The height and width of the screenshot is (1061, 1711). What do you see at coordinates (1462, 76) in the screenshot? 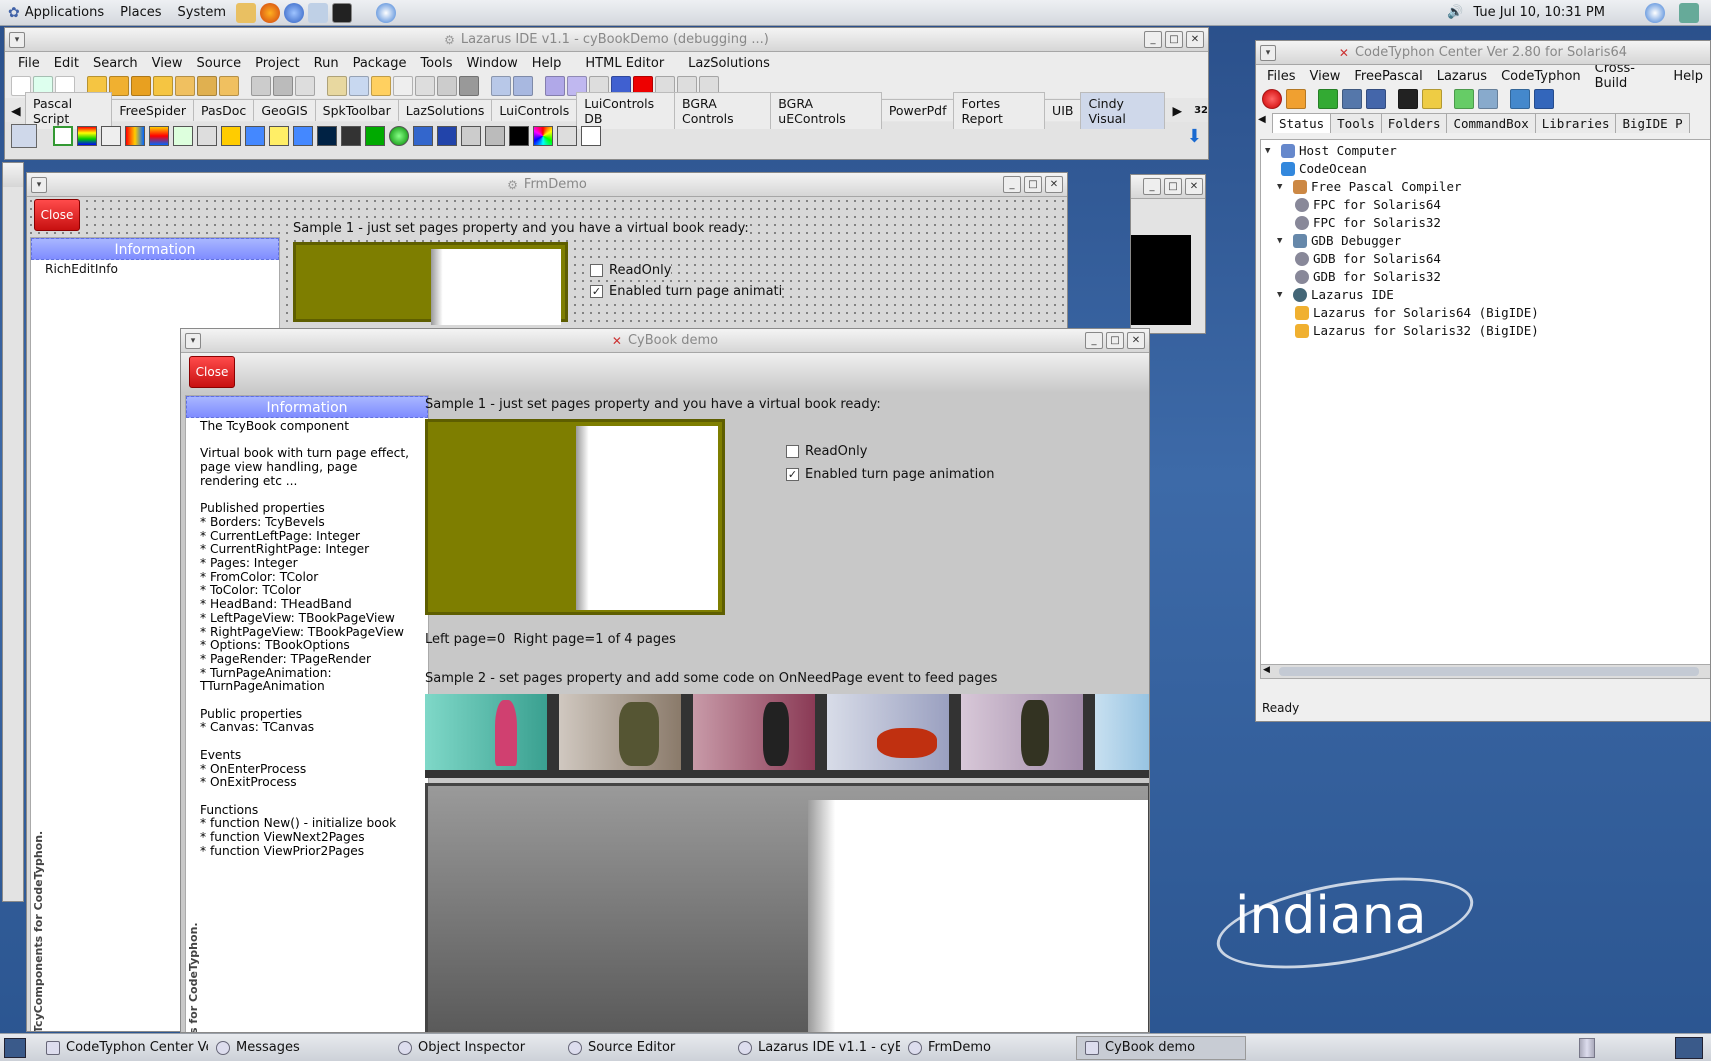
I see `menu-lazarus: Lazarus` at bounding box center [1462, 76].